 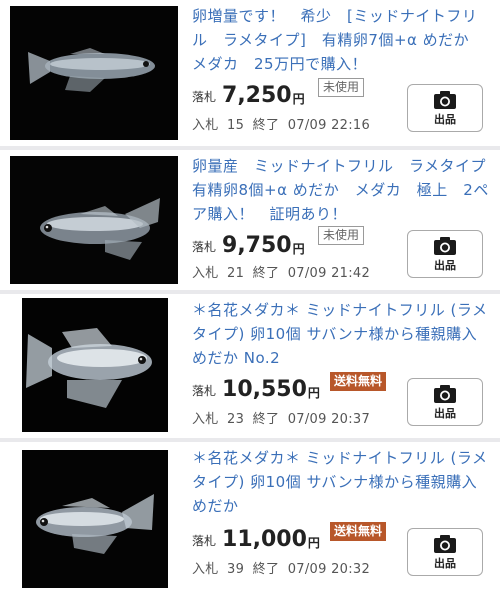 What do you see at coordinates (283, 271) in the screenshot?
I see `bid-meta: 入札 21 終了 07/09 21:42` at bounding box center [283, 271].